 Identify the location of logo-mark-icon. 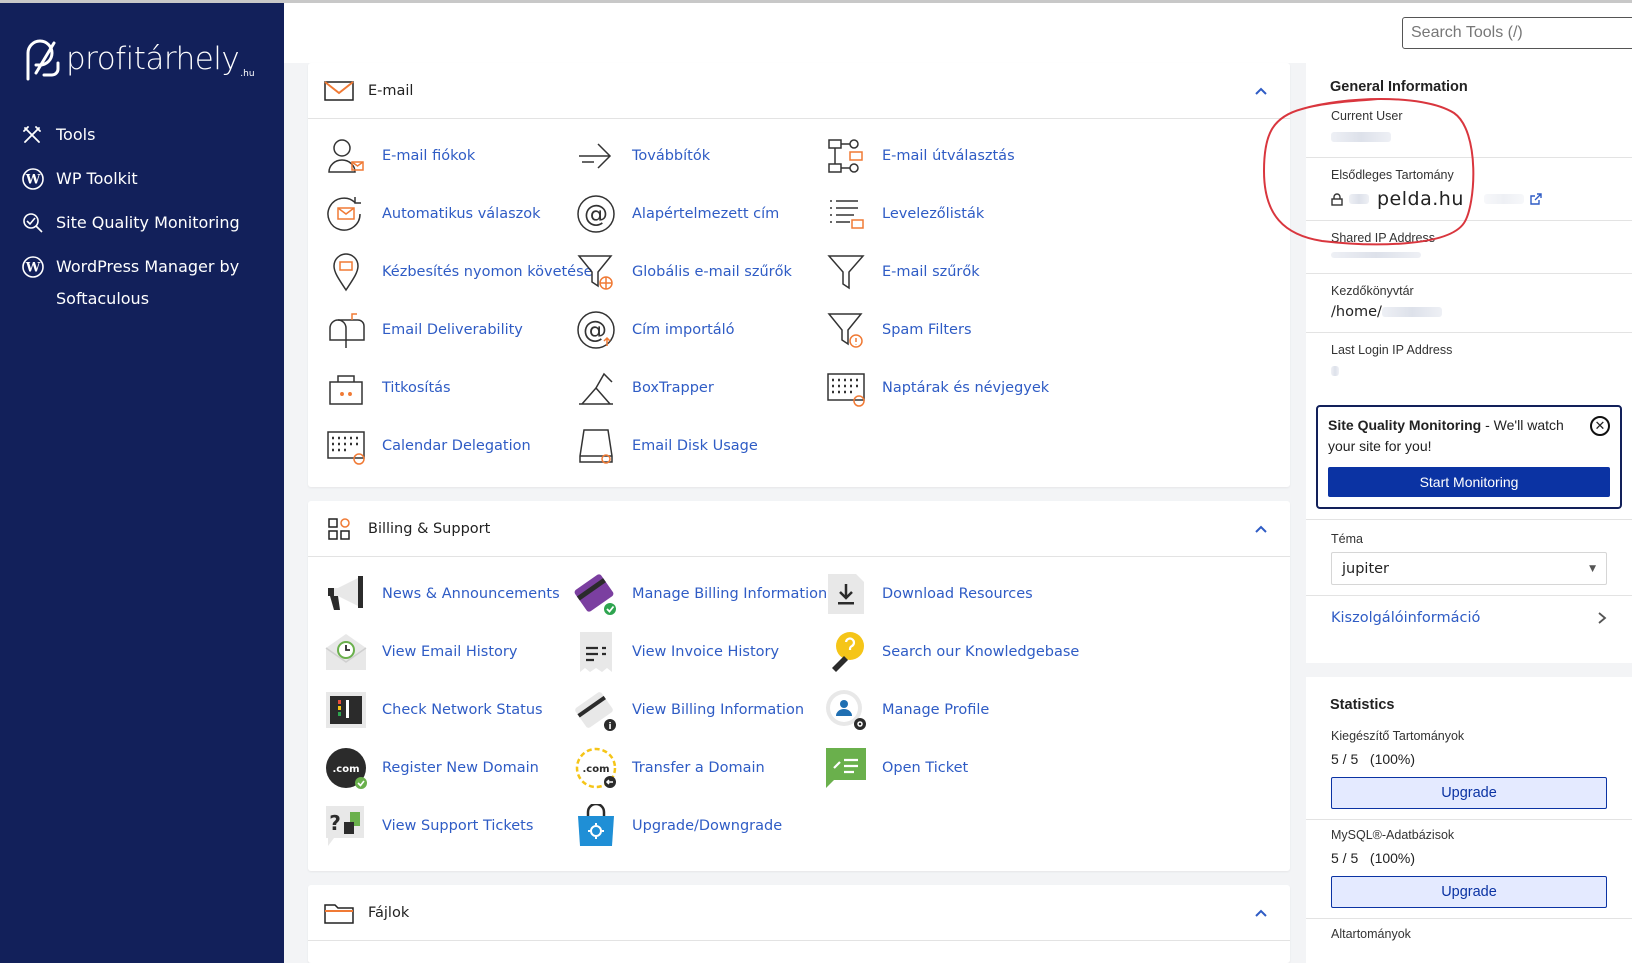
(43, 60).